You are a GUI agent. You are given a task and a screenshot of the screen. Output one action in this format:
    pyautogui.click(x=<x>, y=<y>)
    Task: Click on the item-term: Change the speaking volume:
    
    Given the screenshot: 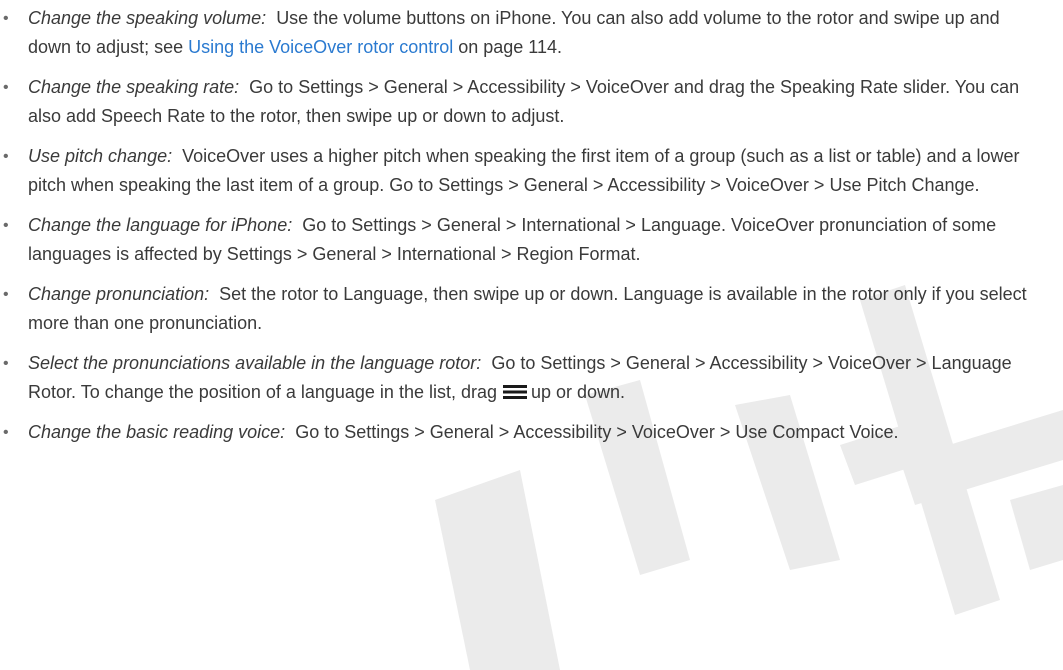 What is the action you would take?
    pyautogui.click(x=147, y=18)
    